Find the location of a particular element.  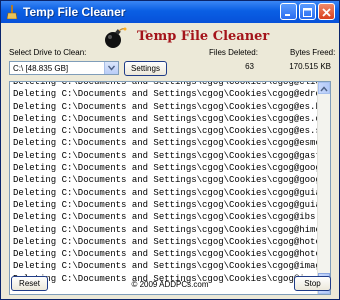

drive-select-value: C:\ [48.835 GB] is located at coordinates (41, 68).